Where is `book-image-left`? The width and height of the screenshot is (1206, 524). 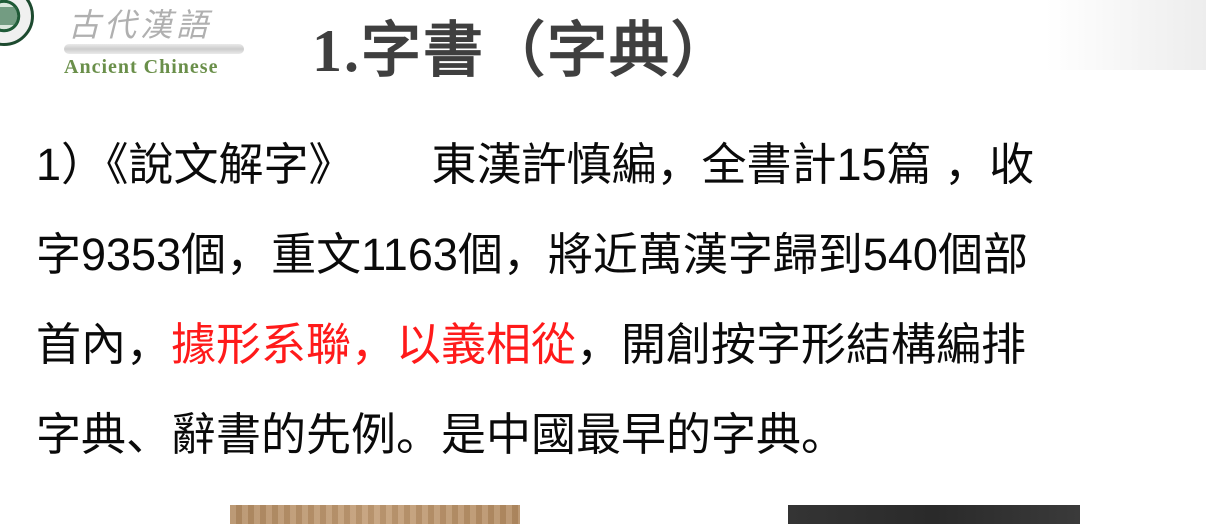
book-image-left is located at coordinates (375, 514).